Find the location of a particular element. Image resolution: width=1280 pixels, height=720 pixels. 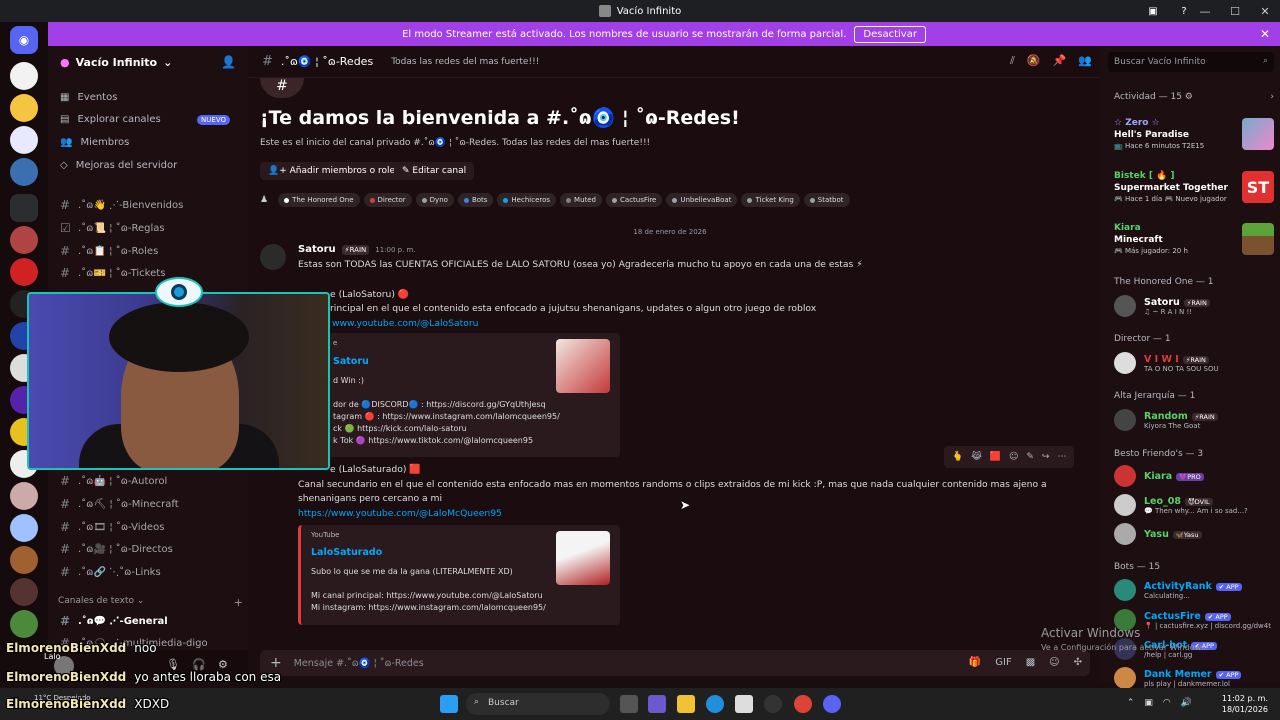

nav-boosts: ◇ Mejoras del servidor is located at coordinates (118, 165).